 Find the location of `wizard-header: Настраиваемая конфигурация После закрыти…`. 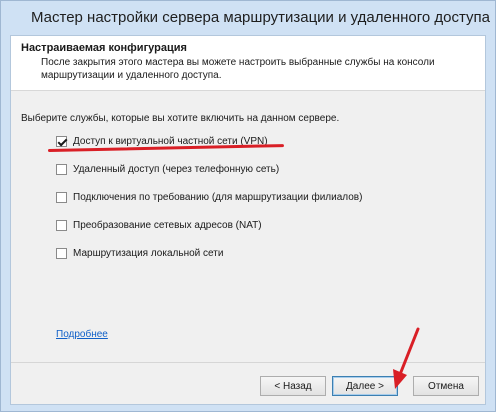

wizard-header: Настраиваемая конфигурация После закрыти… is located at coordinates (248, 63).